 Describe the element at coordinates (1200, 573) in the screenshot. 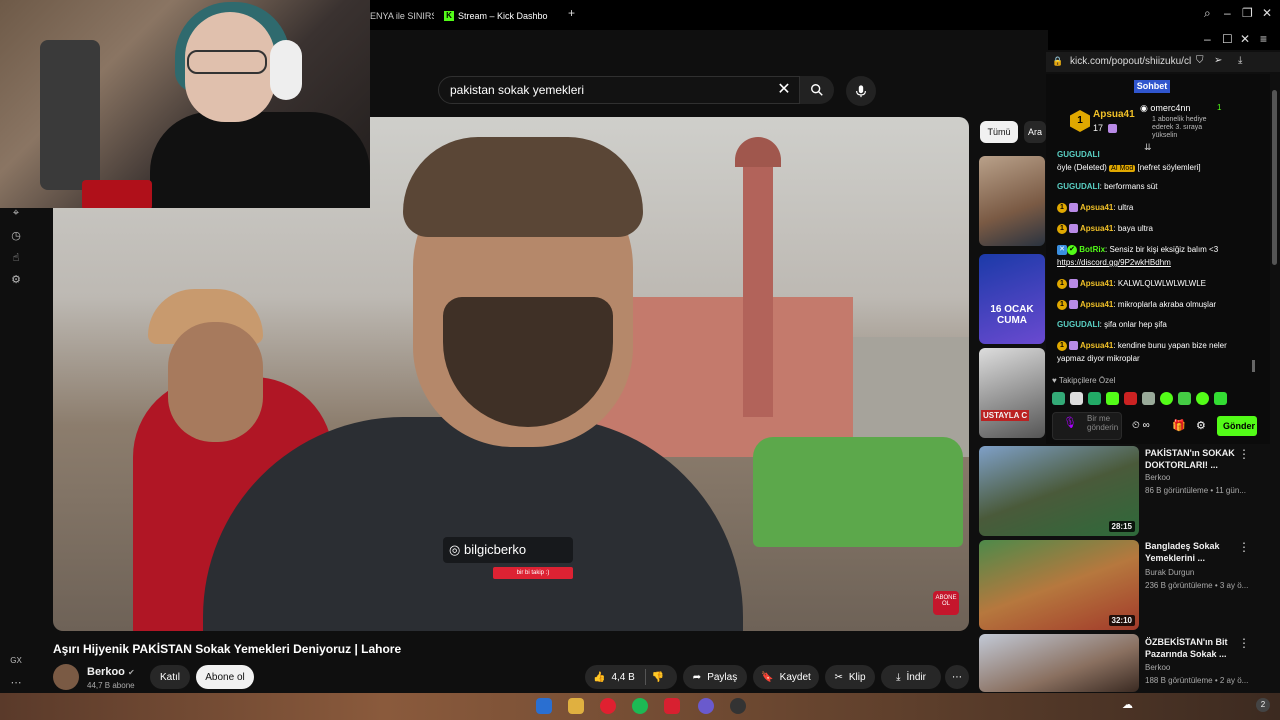

I see `rec-channel: Burak Durgun` at that location.